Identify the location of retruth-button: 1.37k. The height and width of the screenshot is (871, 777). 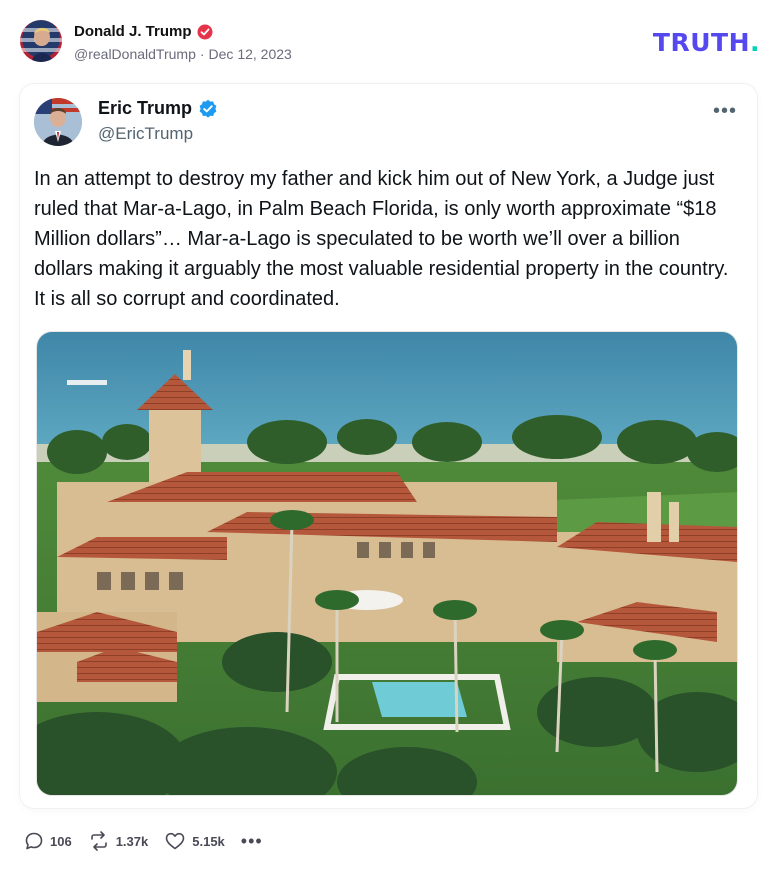
(118, 841).